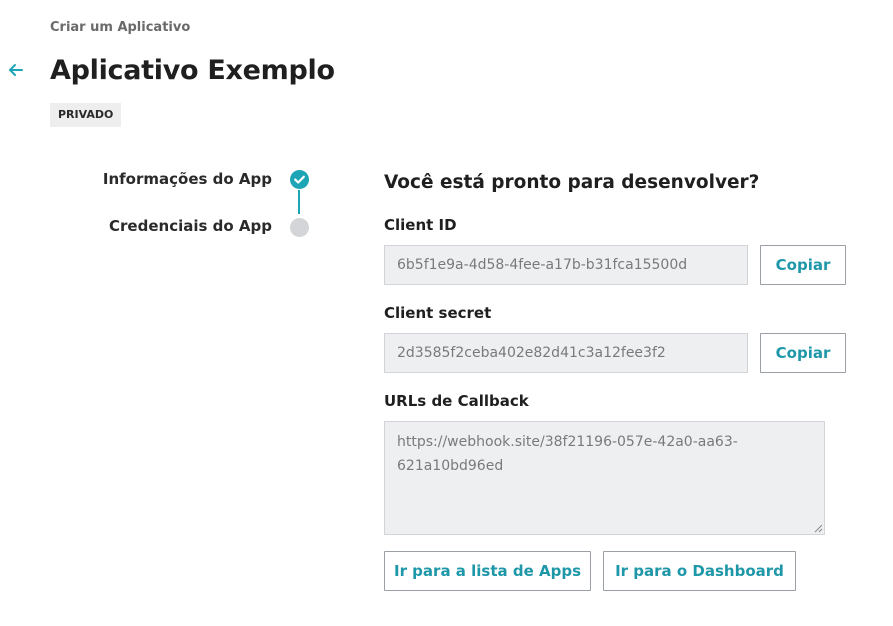 This screenshot has height=626, width=893. What do you see at coordinates (299, 179) in the screenshot?
I see `check-icon` at bounding box center [299, 179].